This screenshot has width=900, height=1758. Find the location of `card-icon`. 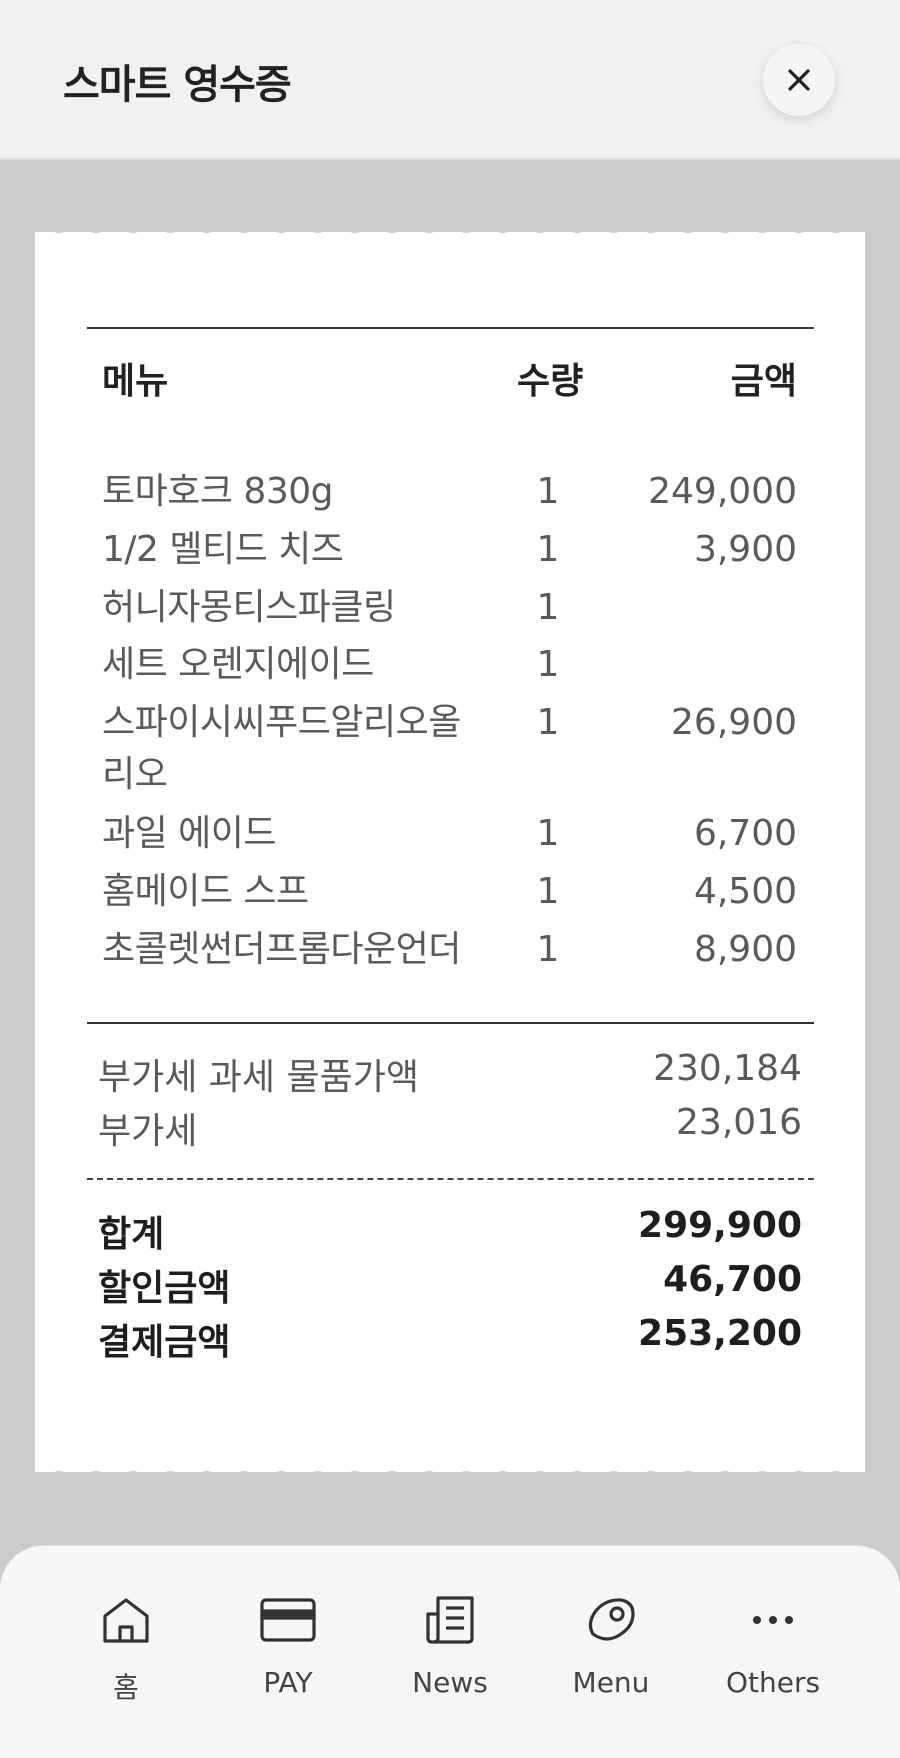

card-icon is located at coordinates (288, 1620).